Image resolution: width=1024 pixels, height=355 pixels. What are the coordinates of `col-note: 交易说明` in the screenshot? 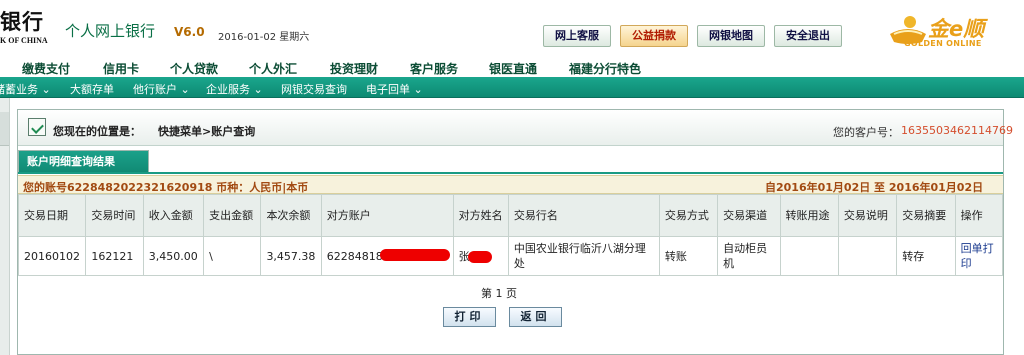 It's located at (867, 215).